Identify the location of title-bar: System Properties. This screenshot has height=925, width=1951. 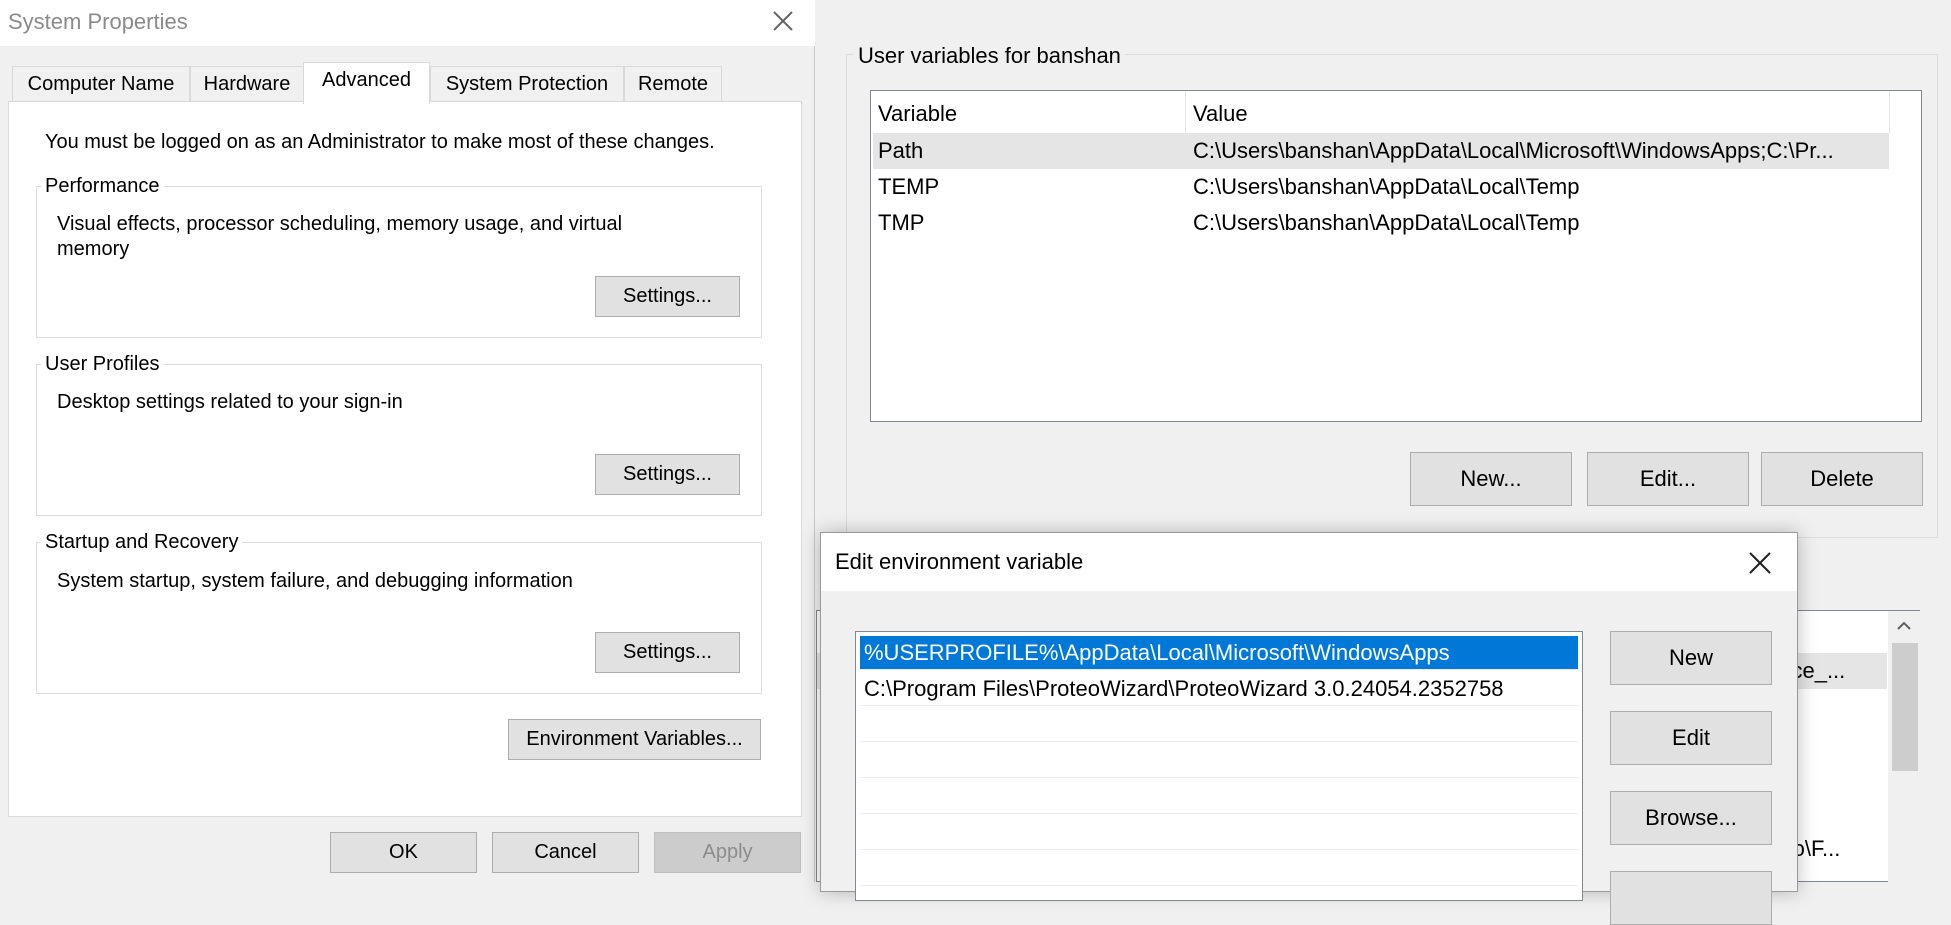
(407, 23).